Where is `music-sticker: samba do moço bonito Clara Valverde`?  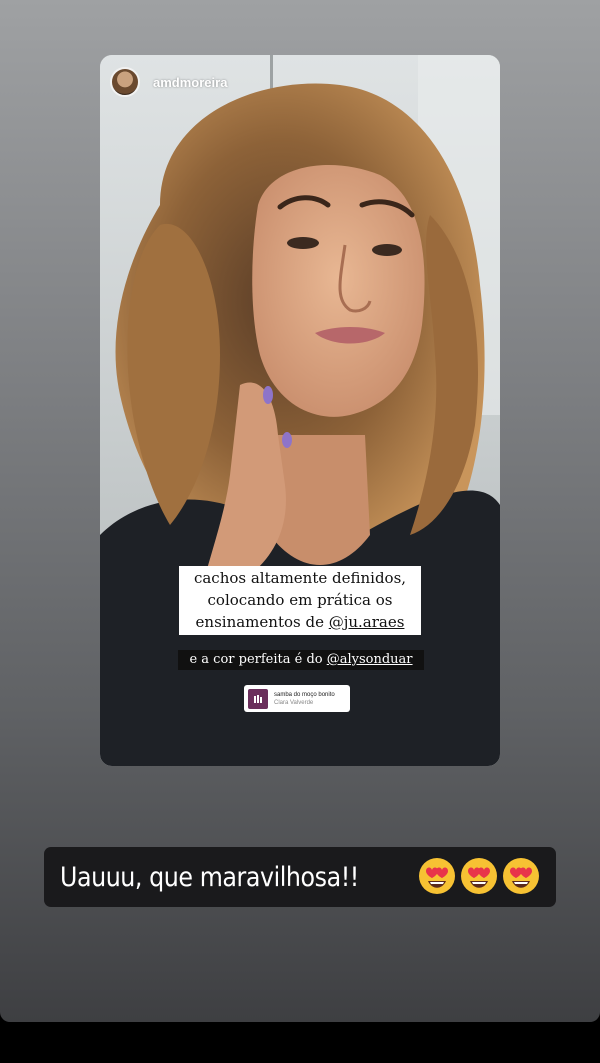
music-sticker: samba do moço bonito Clara Valverde is located at coordinates (297, 698).